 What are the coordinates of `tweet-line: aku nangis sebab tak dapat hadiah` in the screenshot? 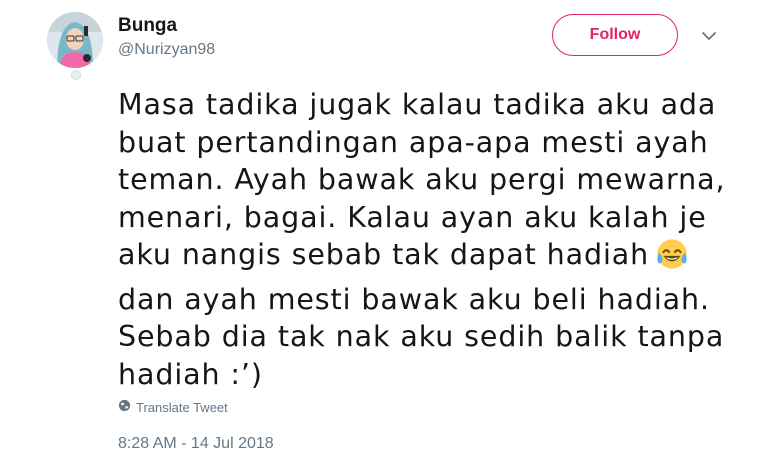 It's located at (384, 254).